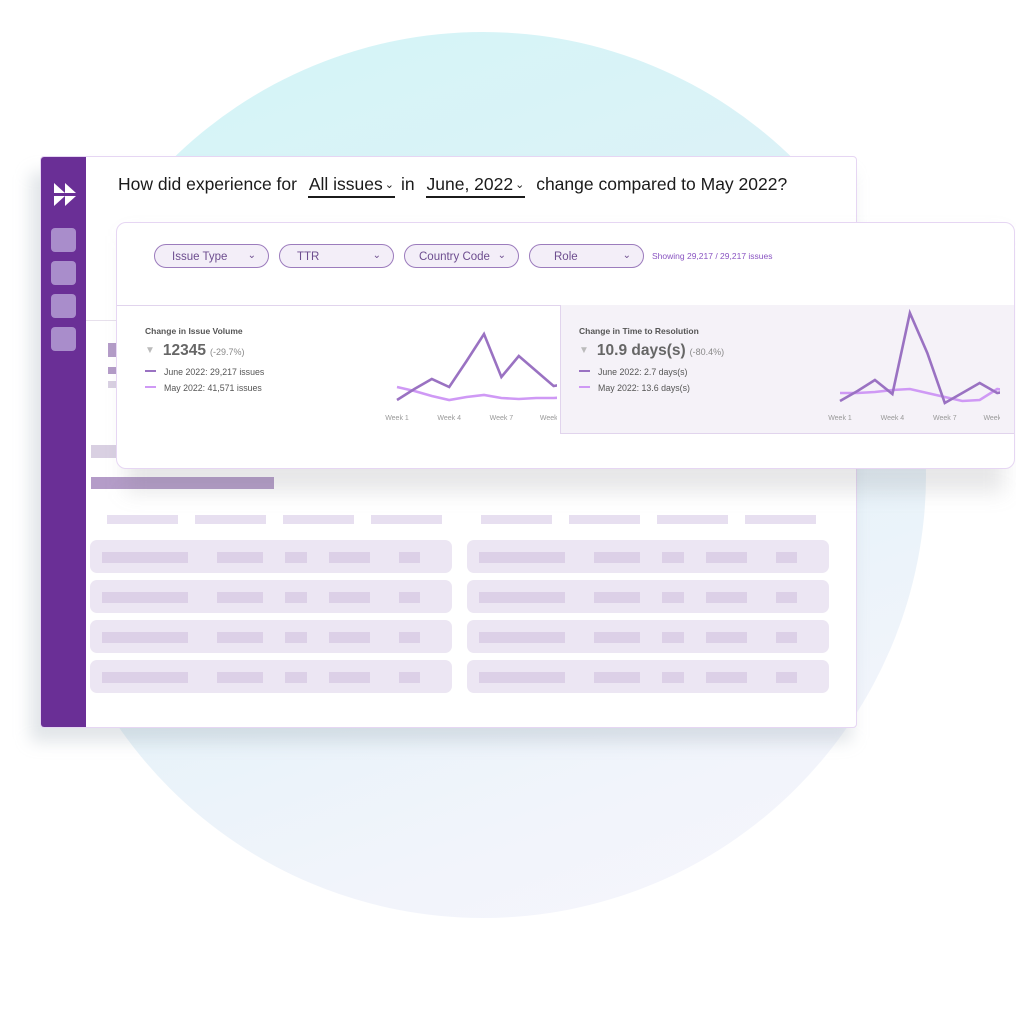 This screenshot has width=1016, height=1016. I want to click on filter-label: TTR, so click(308, 257).